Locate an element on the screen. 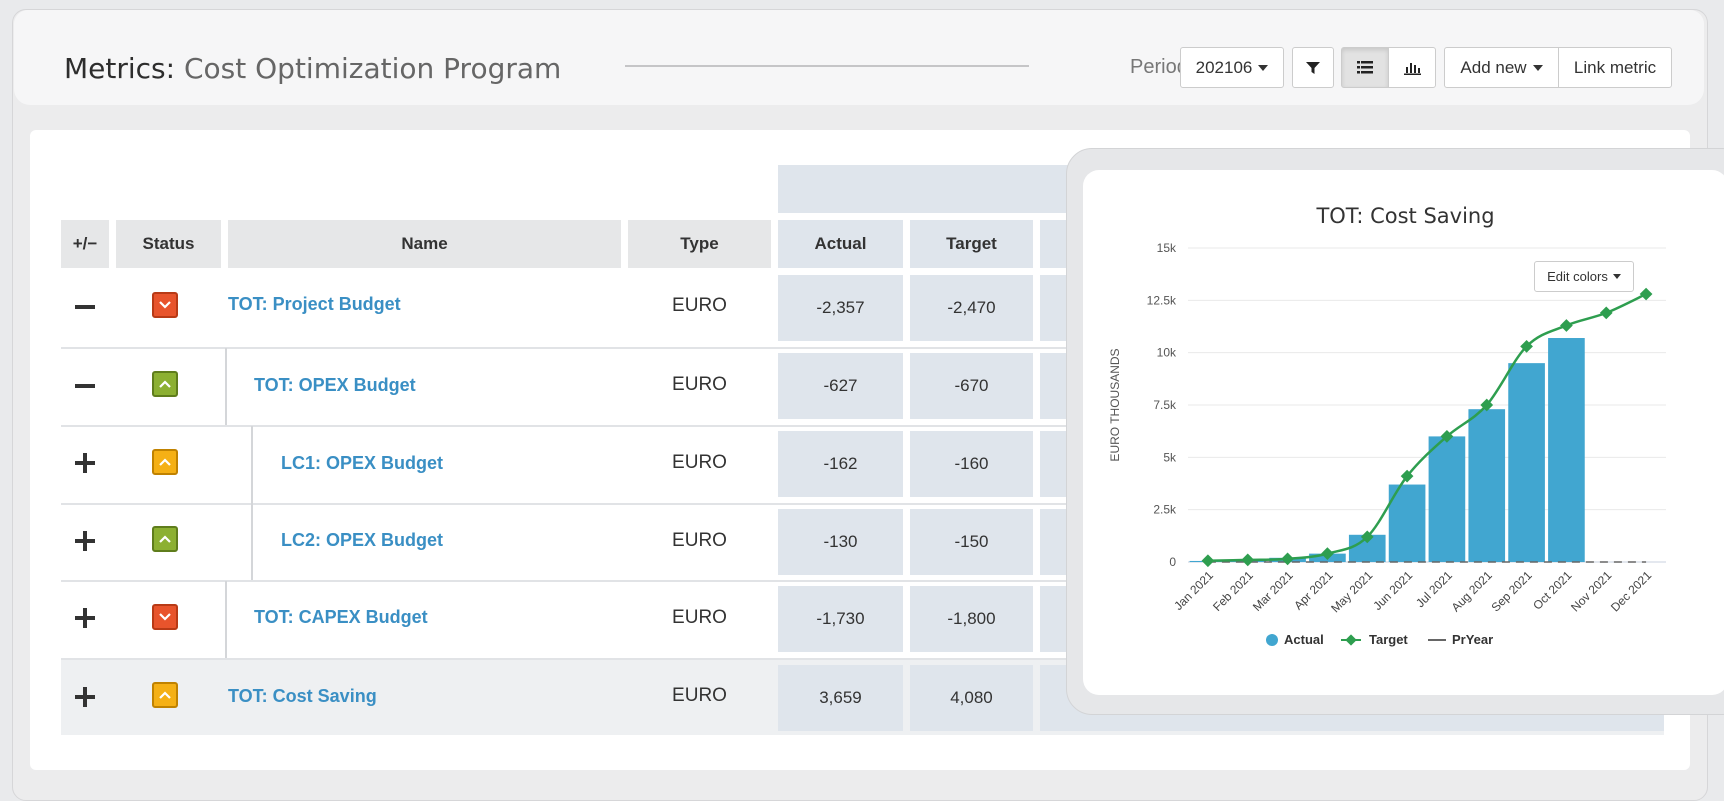 This screenshot has height=801, width=1724. target-cell: -1,800 is located at coordinates (971, 619).